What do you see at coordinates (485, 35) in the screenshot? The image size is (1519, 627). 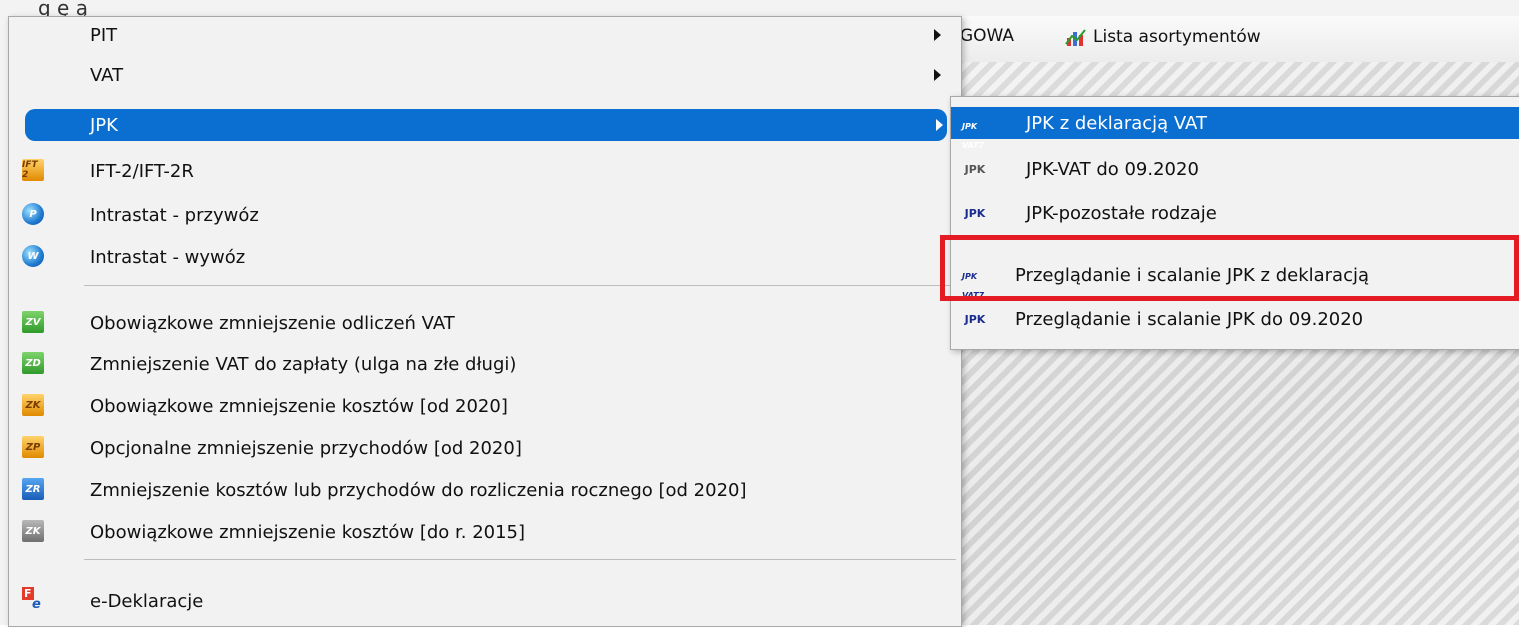 I see `menu-item-pit: PIT` at bounding box center [485, 35].